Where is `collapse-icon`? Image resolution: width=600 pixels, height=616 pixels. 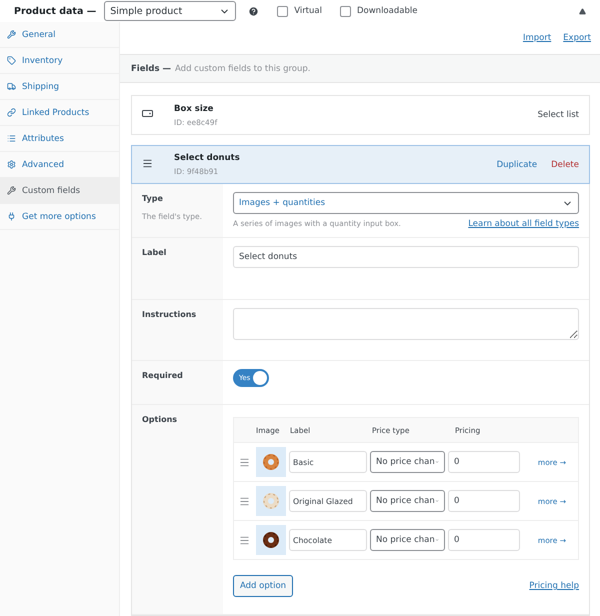
collapse-icon is located at coordinates (582, 11).